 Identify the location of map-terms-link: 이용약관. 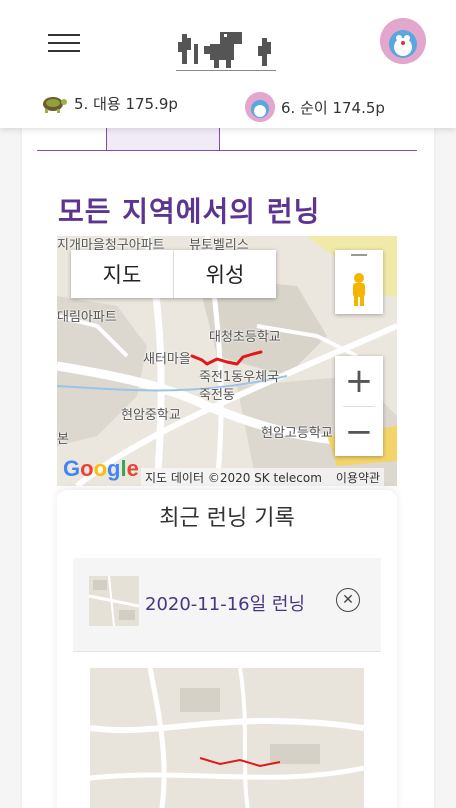
(358, 477).